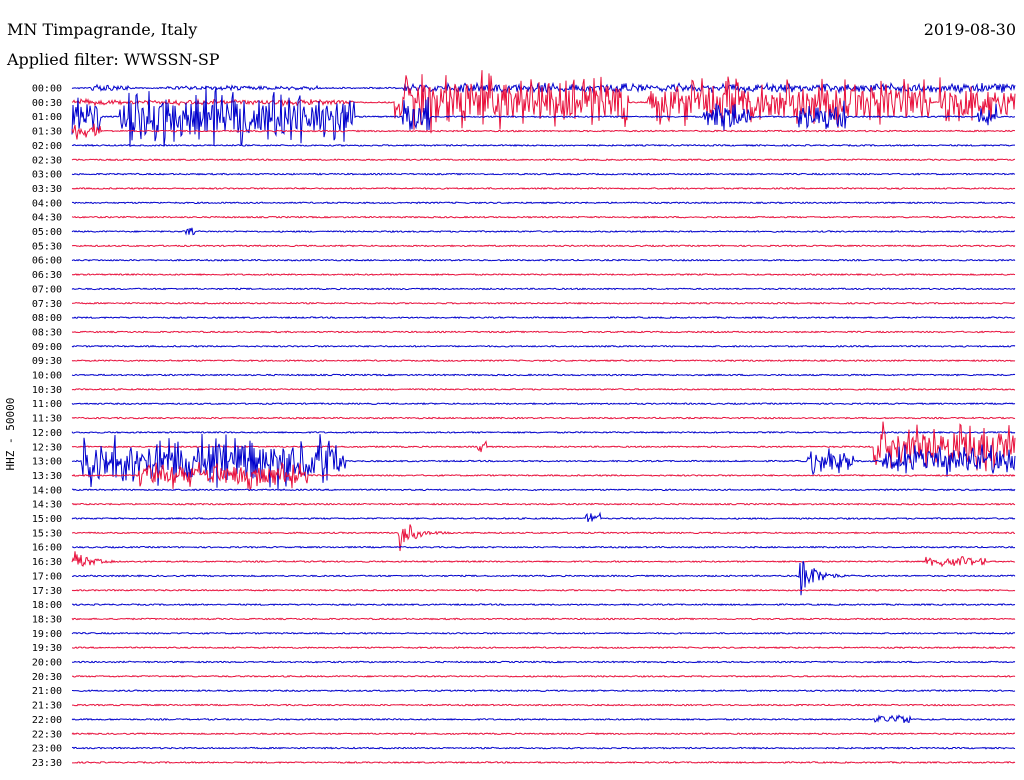 The image size is (1024, 780). I want to click on row-label-2200: 22:00, so click(47, 720).